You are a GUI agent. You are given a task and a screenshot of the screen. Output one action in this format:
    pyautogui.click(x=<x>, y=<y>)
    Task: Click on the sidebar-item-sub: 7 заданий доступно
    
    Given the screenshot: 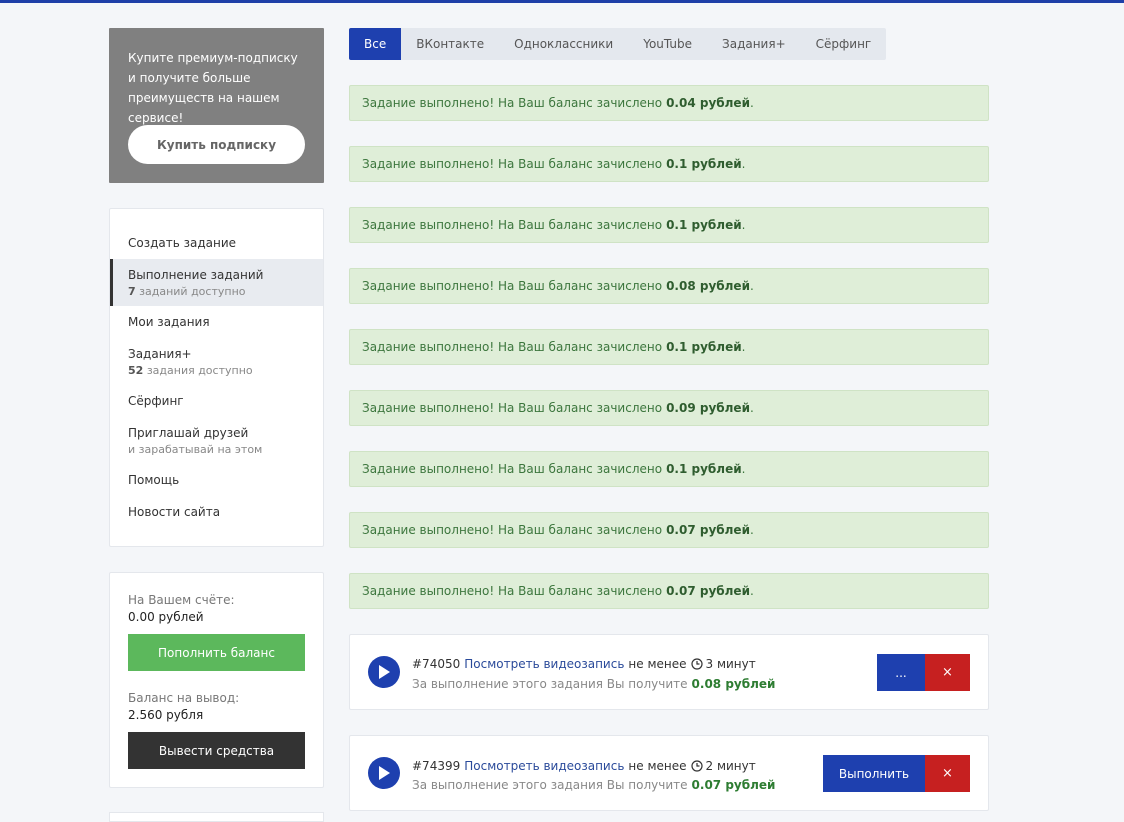 What is the action you would take?
    pyautogui.click(x=225, y=292)
    